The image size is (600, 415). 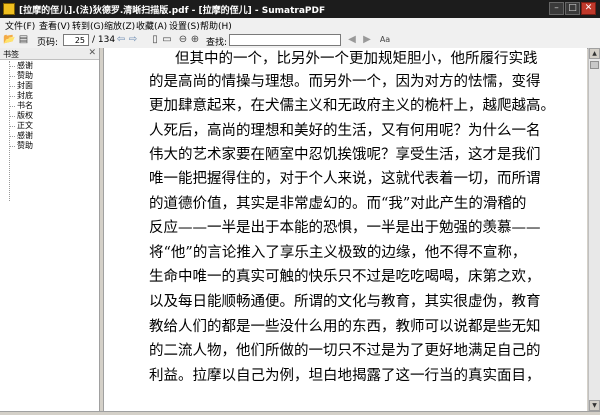 I want to click on bookmark-item: 书名, so click(x=51, y=106).